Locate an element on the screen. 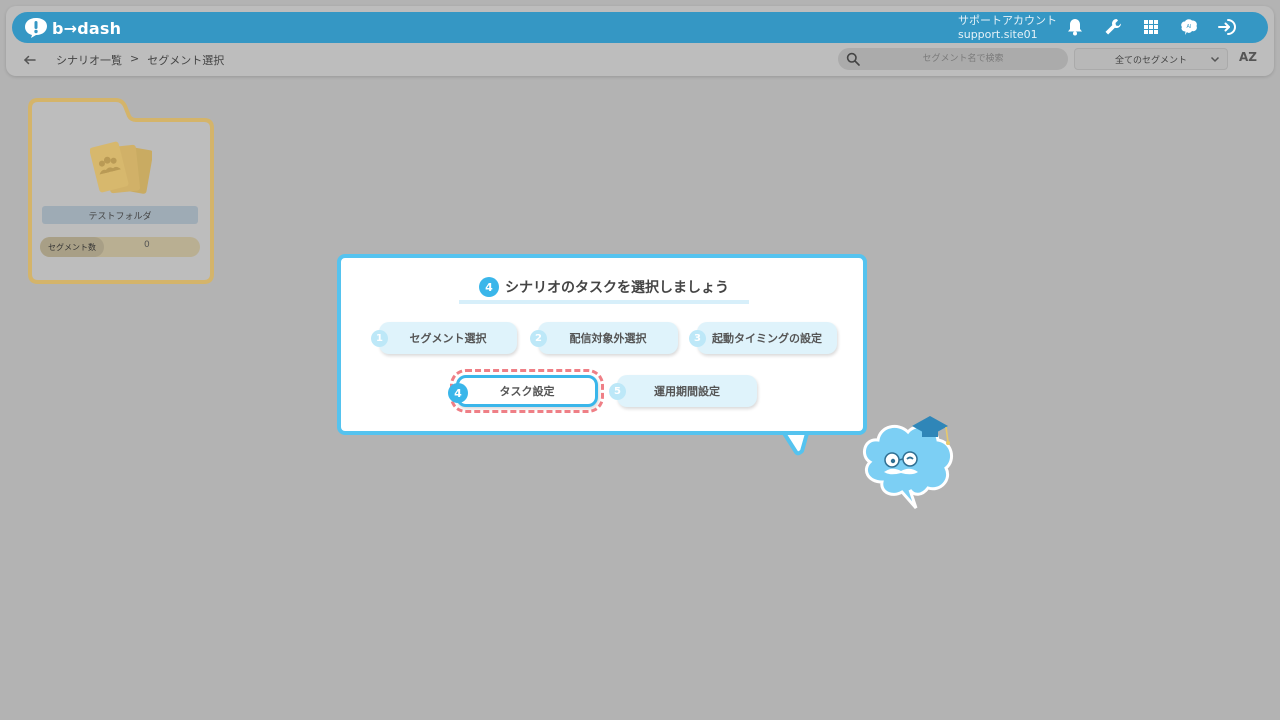 Image resolution: width=1280 pixels, height=720 pixels. logout-icon is located at coordinates (1227, 27).